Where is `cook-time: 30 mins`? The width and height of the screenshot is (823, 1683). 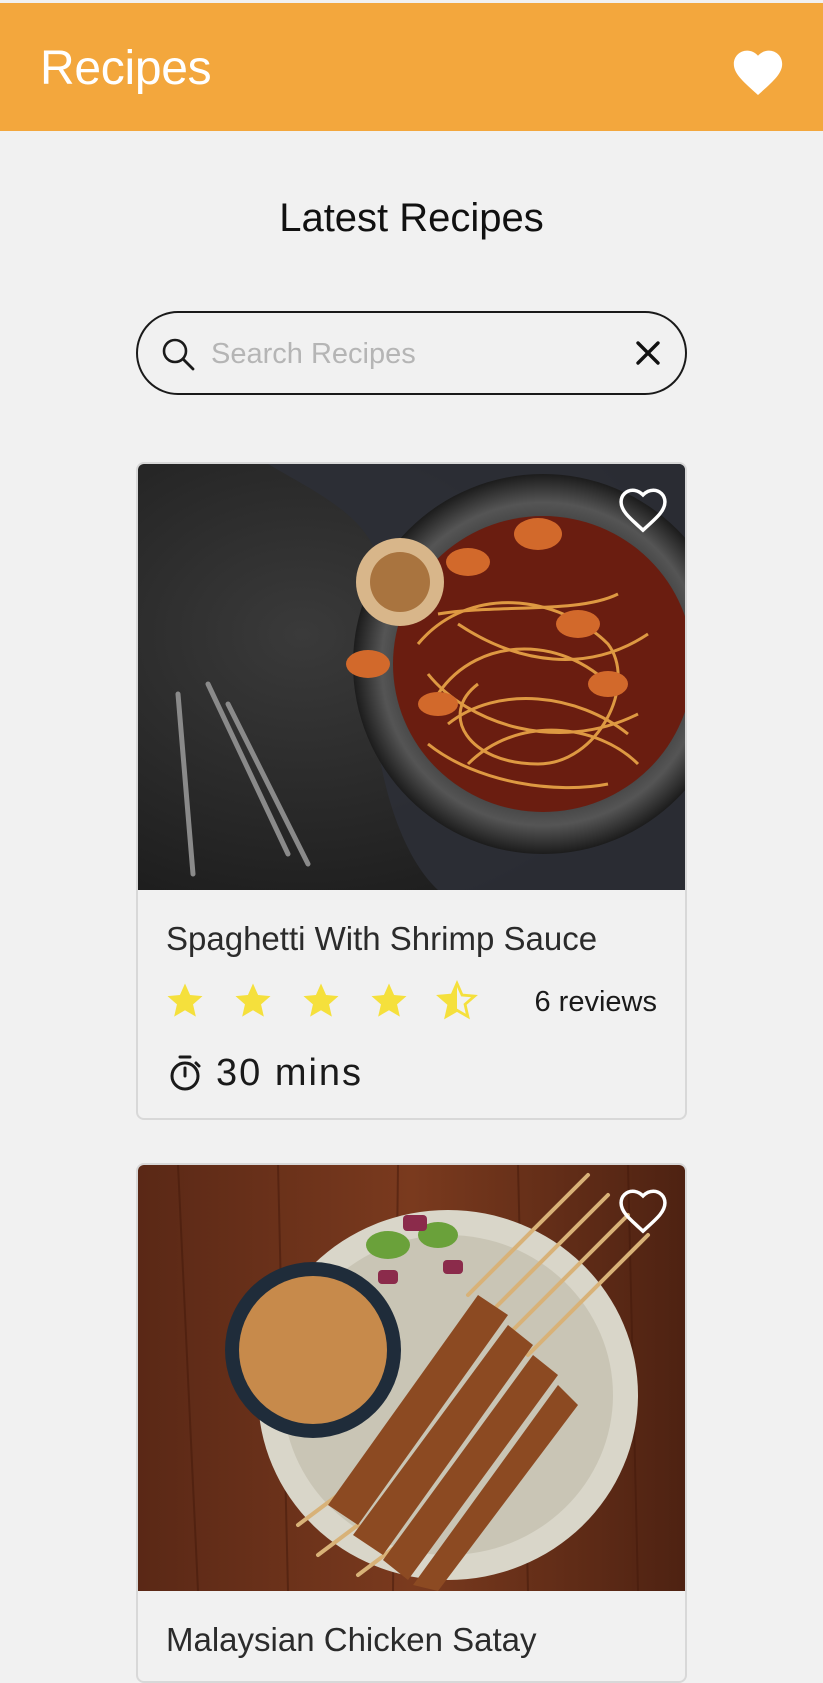
cook-time: 30 mins is located at coordinates (265, 1073).